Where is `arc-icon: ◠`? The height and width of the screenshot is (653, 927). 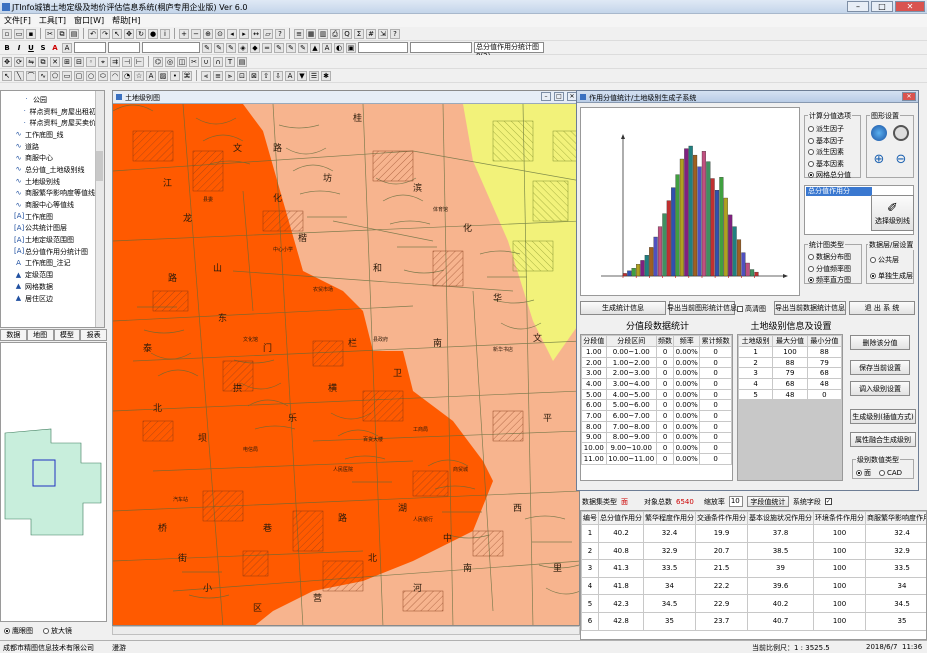 arc-icon: ◠ is located at coordinates (115, 75).